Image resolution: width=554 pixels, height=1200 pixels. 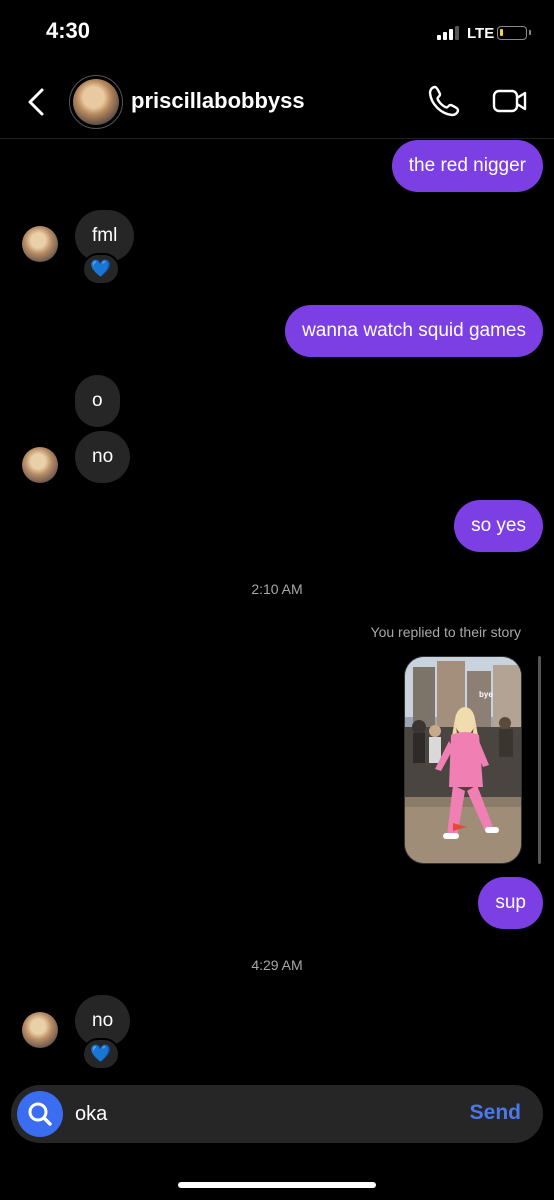 What do you see at coordinates (510, 903) in the screenshot?
I see `sent-message: sup` at bounding box center [510, 903].